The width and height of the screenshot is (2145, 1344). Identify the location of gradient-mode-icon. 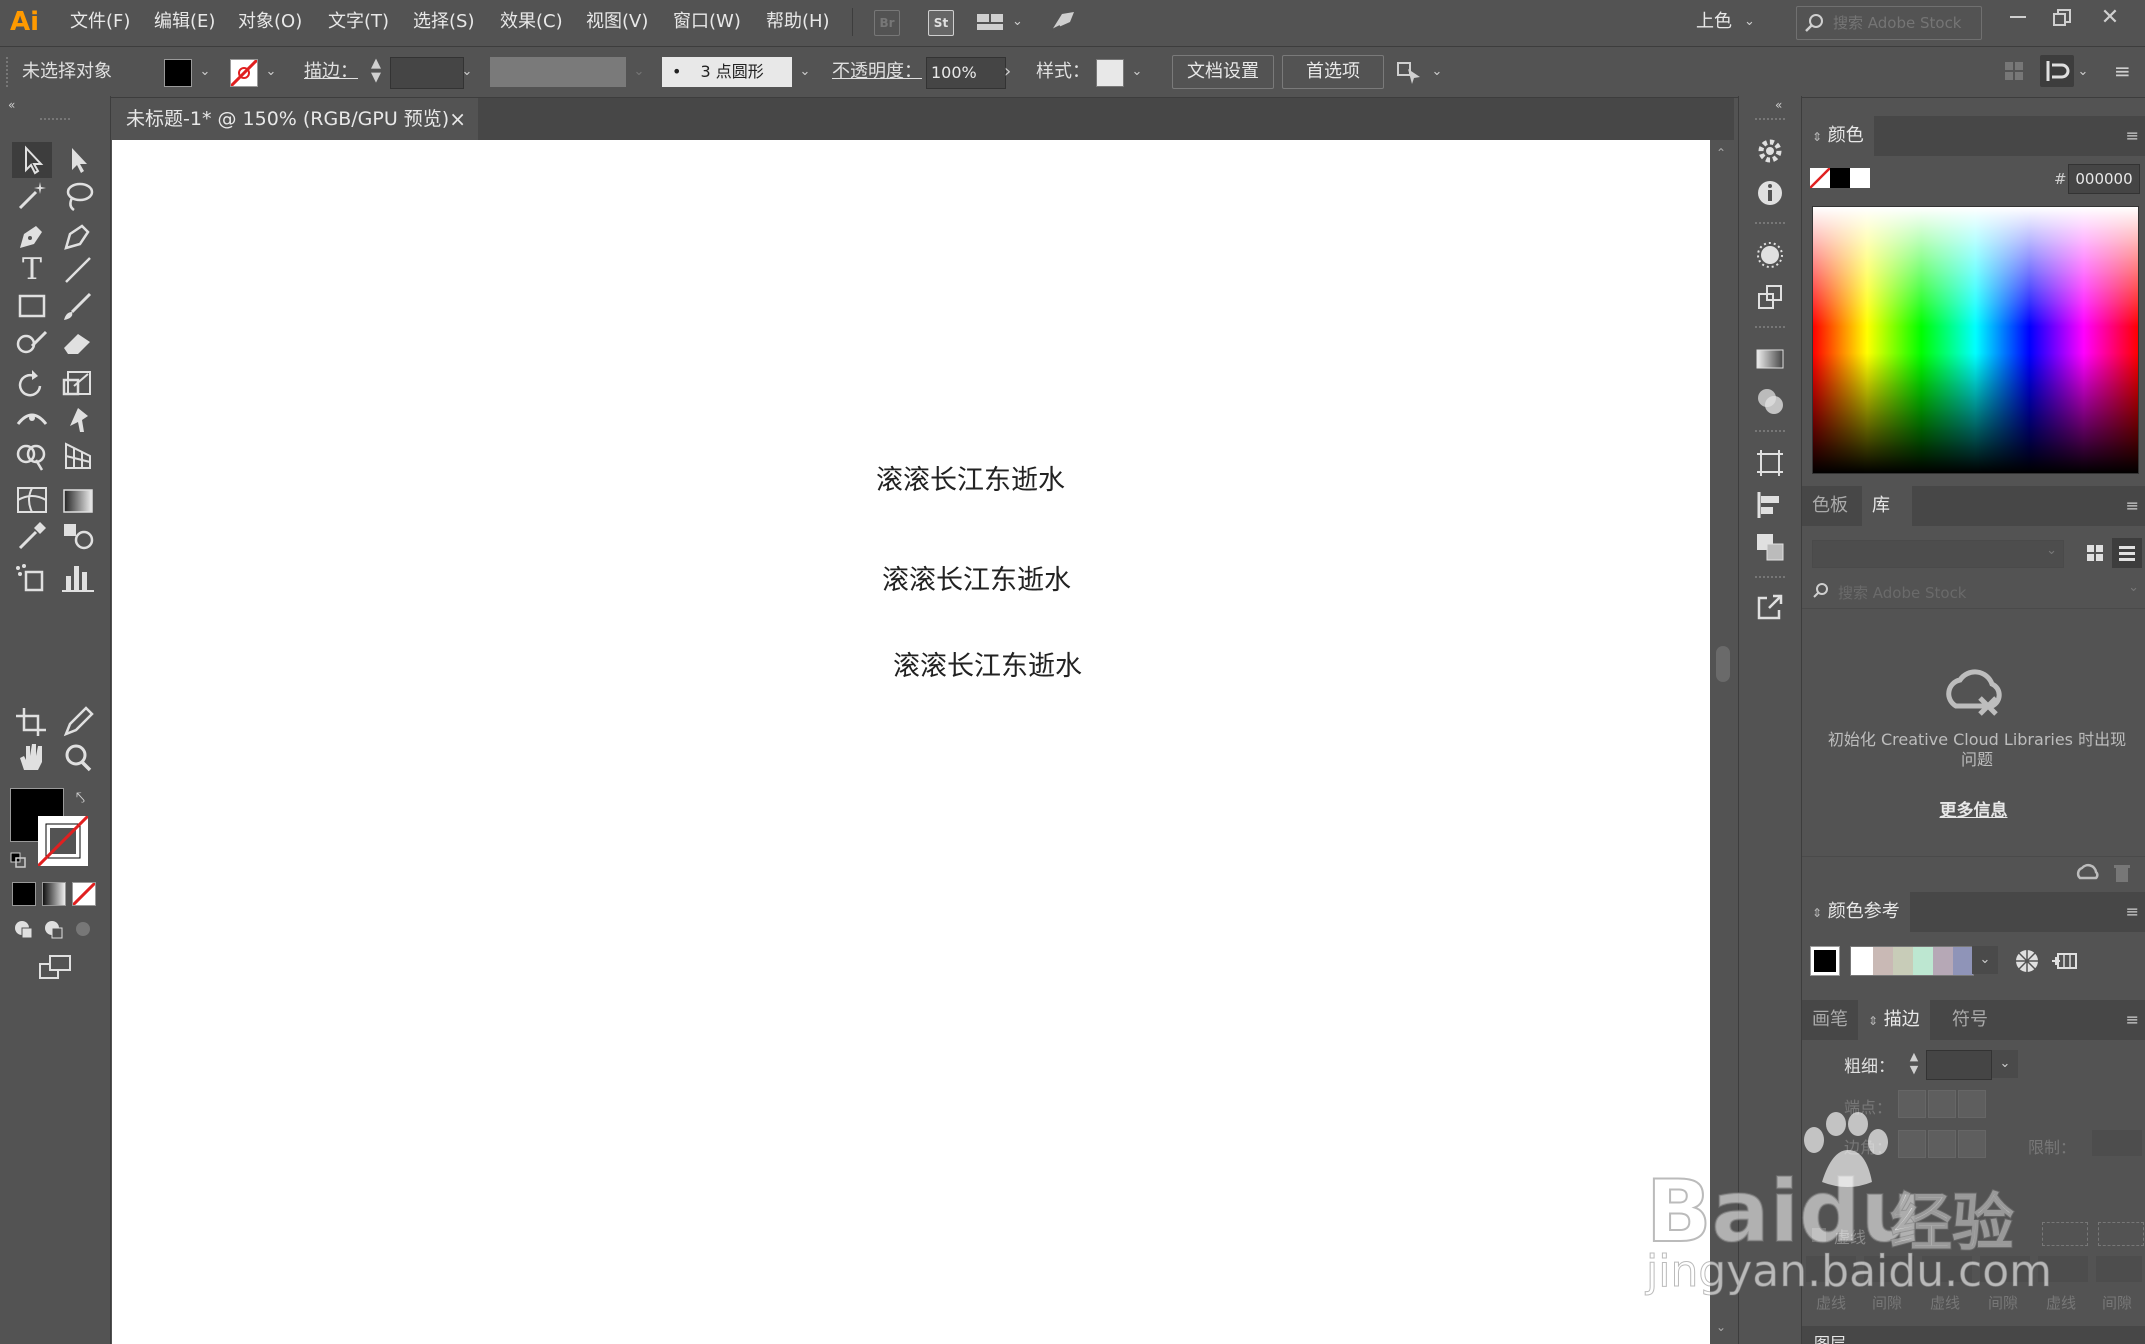
(54, 894).